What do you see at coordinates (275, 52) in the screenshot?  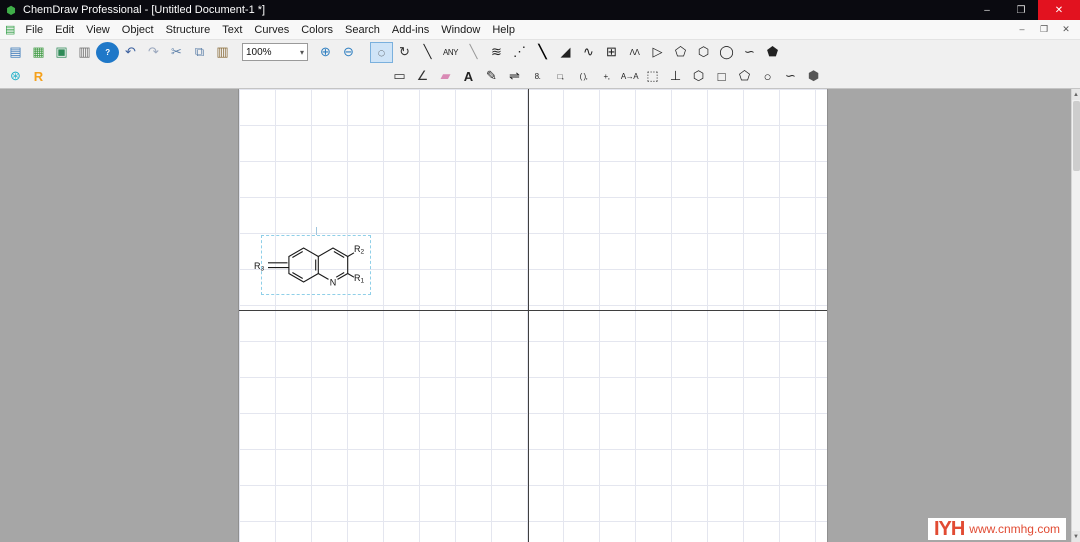 I see `zoom-level-select: 100% ▾` at bounding box center [275, 52].